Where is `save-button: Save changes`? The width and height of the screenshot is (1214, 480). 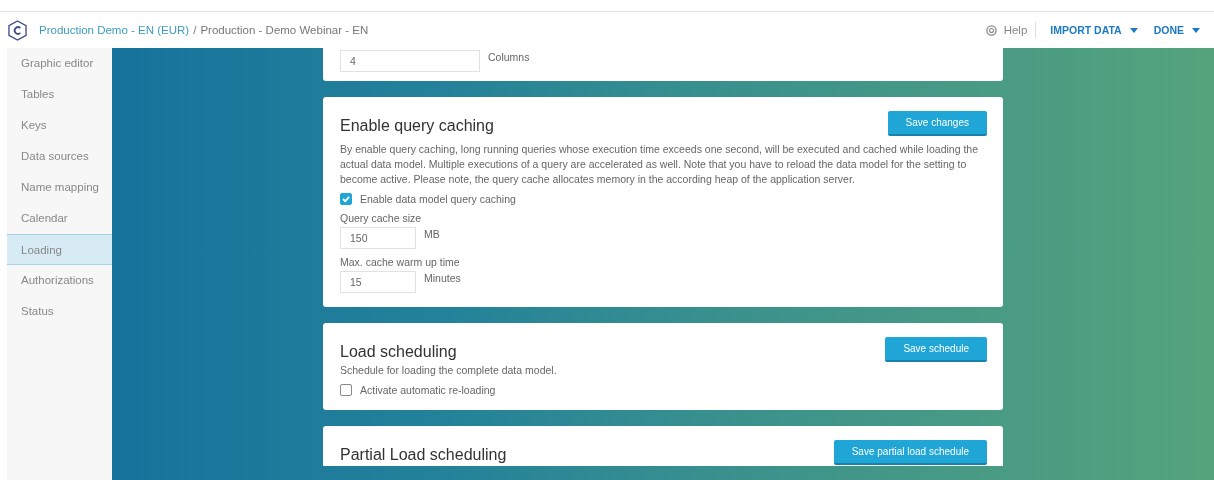 save-button: Save changes is located at coordinates (937, 123).